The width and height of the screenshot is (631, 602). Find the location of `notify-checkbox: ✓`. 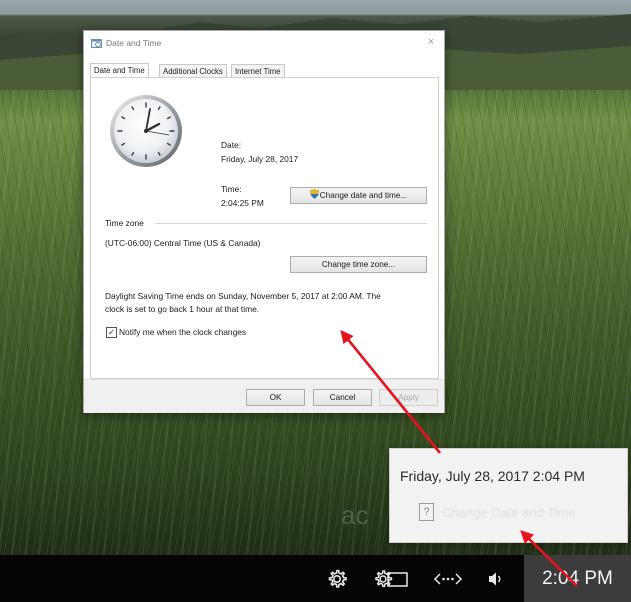

notify-checkbox: ✓ is located at coordinates (111, 332).